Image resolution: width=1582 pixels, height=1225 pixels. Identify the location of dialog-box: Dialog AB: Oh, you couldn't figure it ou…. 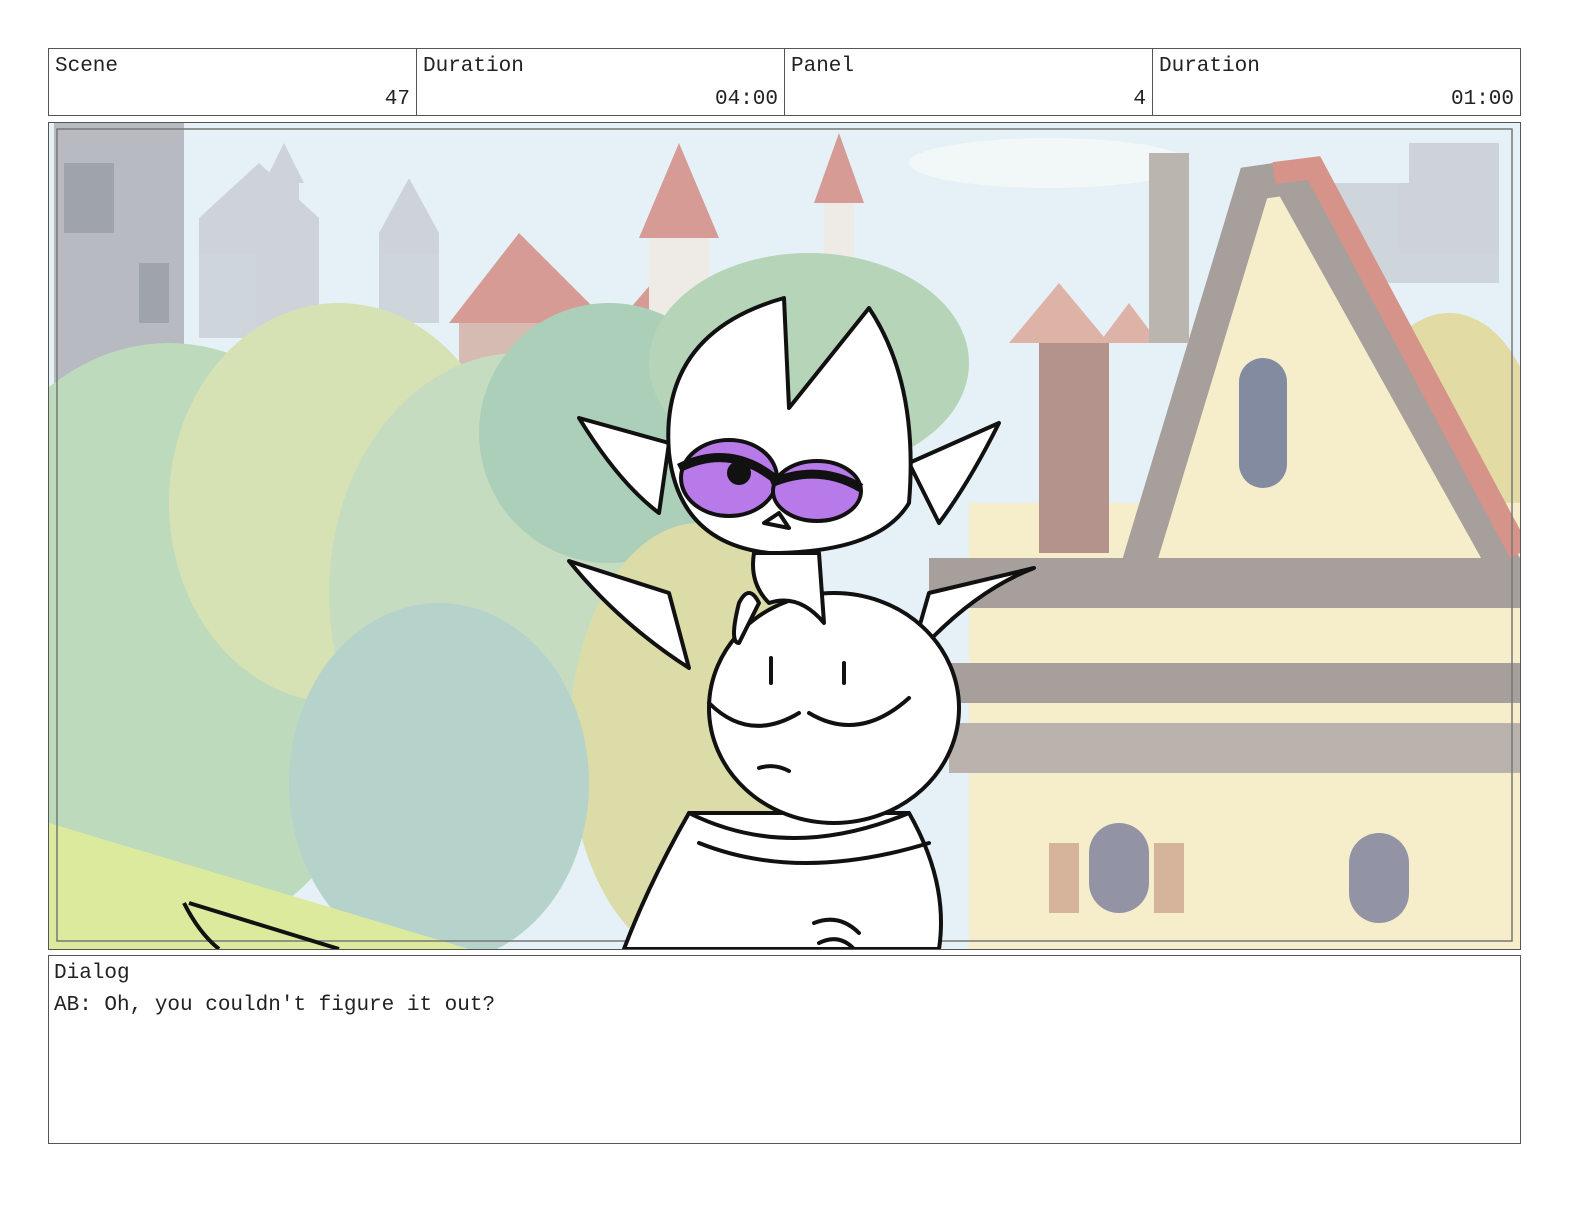
(784, 1049).